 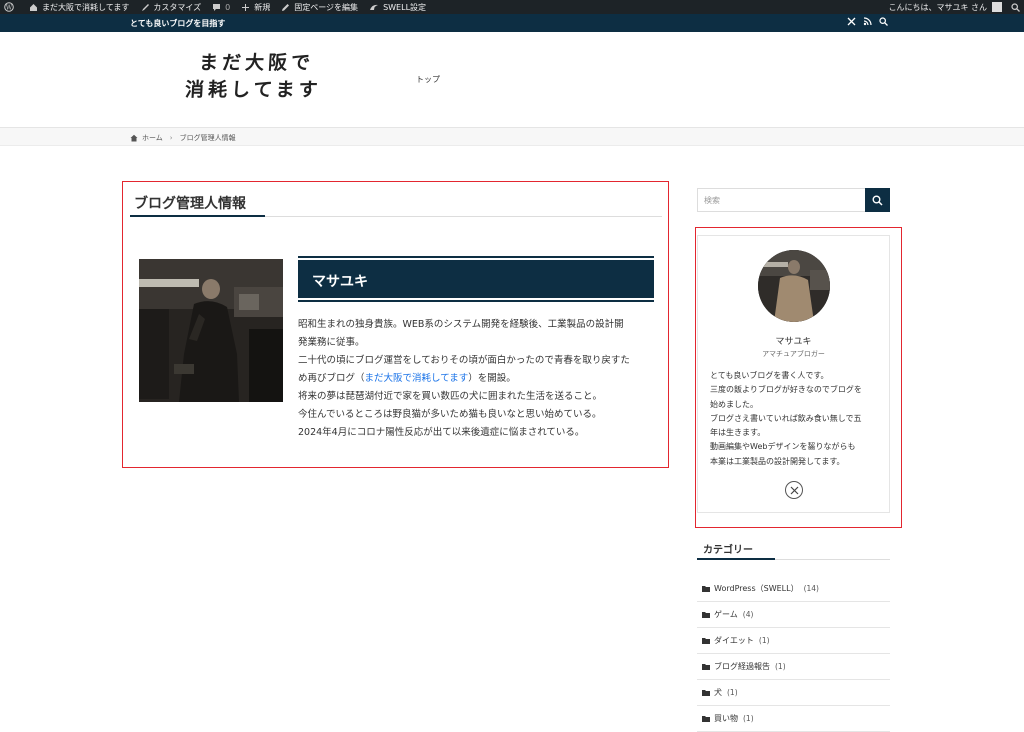 I want to click on bio-line: 二十代の頃にブログ運営をしておりその頃が面白かったので青春を取り戻すた, so click(x=464, y=360).